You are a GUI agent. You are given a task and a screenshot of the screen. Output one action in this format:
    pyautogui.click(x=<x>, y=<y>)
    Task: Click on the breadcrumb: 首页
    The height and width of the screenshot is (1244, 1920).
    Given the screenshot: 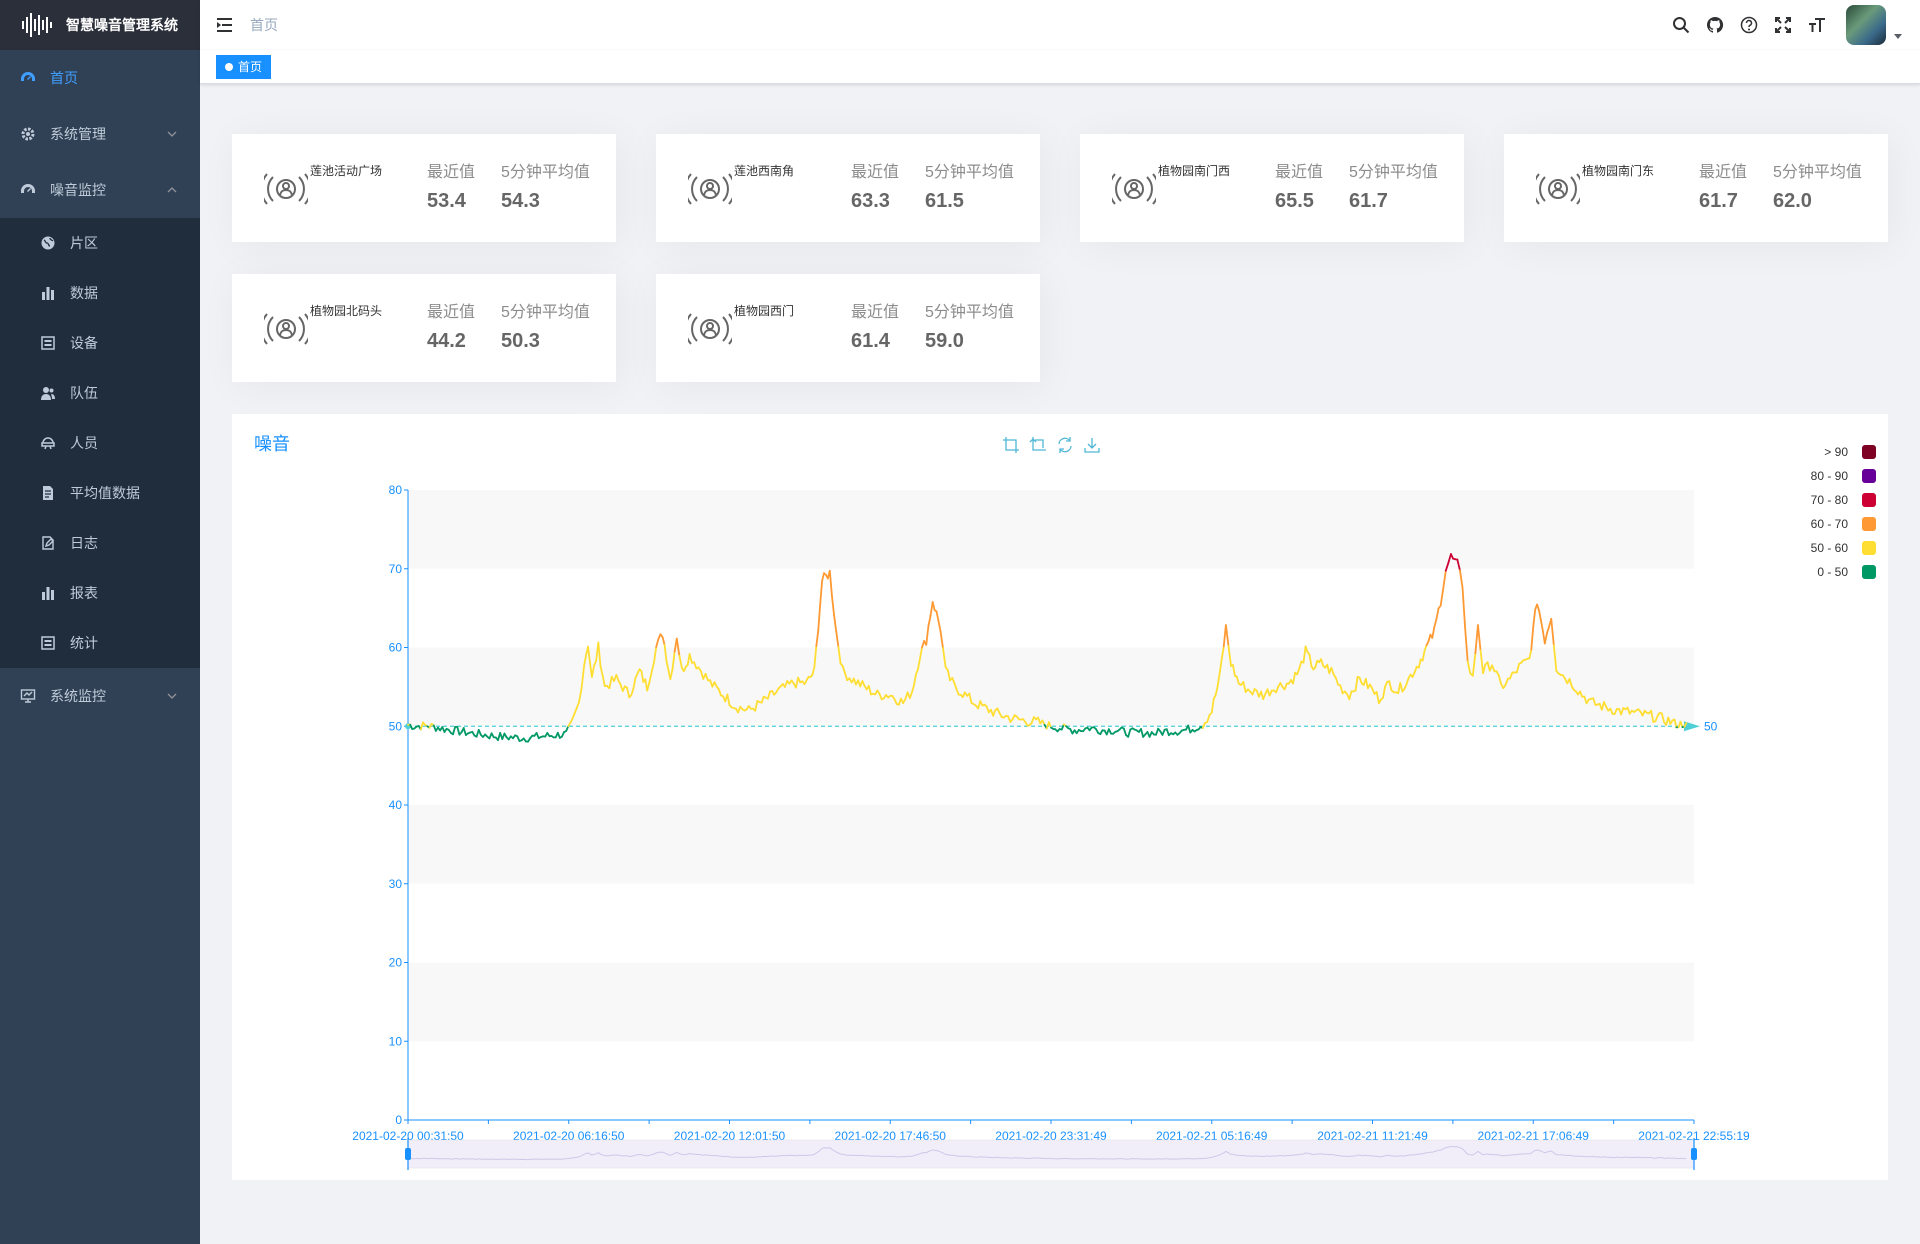 What is the action you would take?
    pyautogui.click(x=264, y=25)
    